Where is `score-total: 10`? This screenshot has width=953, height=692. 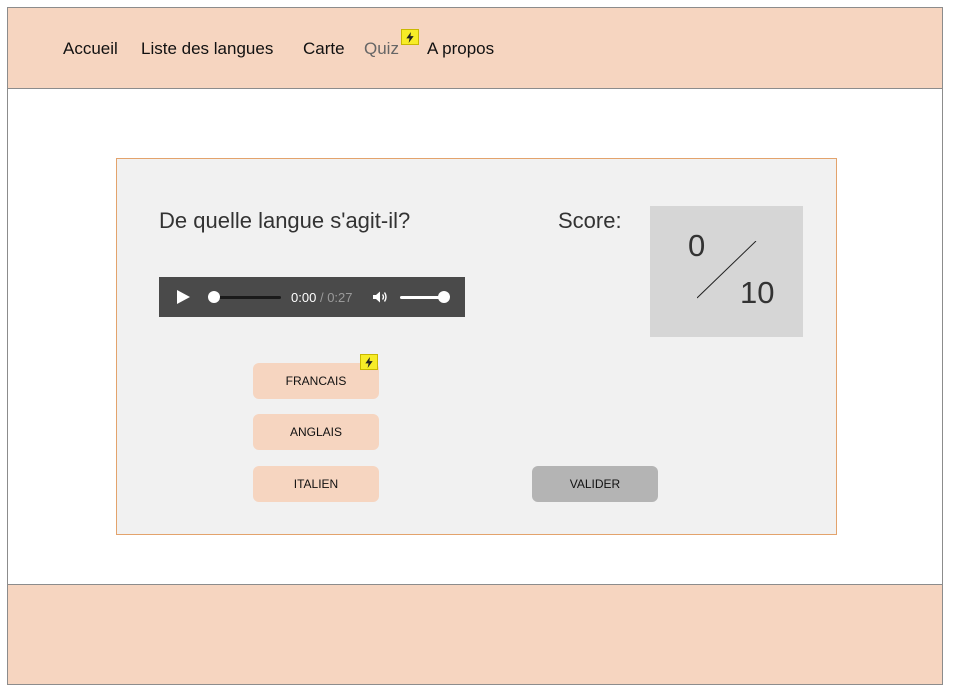
score-total: 10 is located at coordinates (757, 292).